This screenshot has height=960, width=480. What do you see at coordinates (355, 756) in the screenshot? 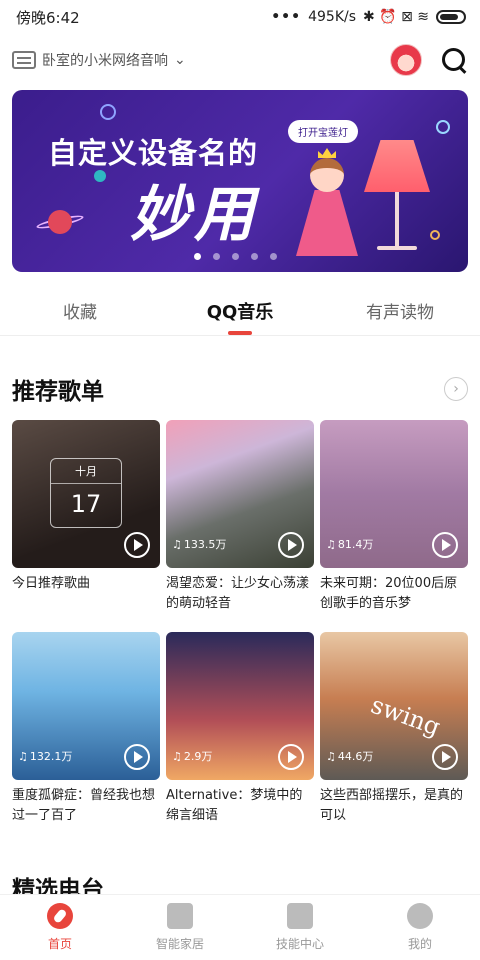
I see `play-count-value: 44.6万` at bounding box center [355, 756].